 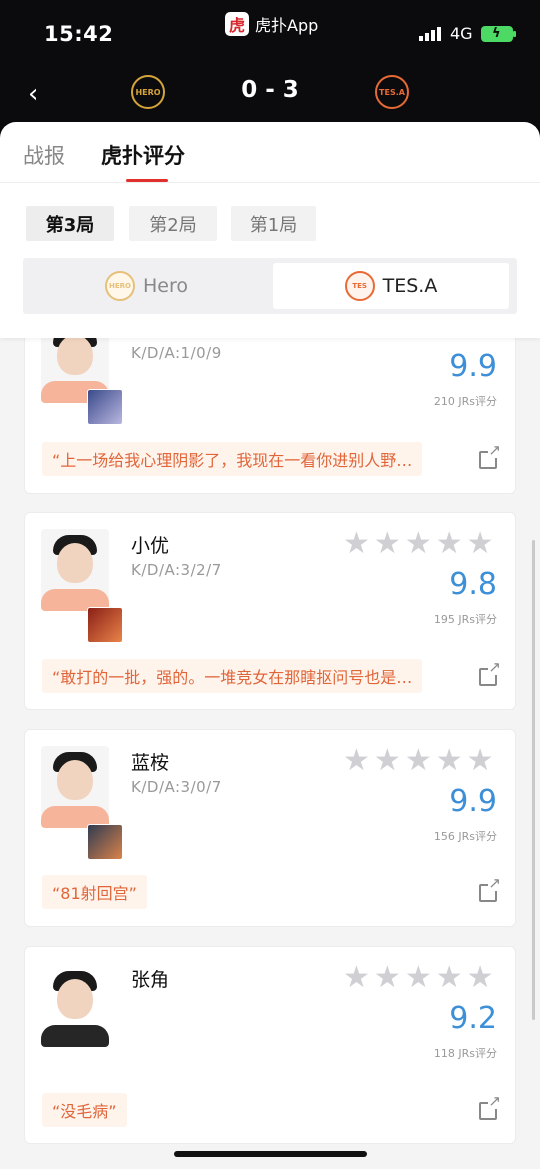 What do you see at coordinates (84, 1110) in the screenshot?
I see `top-comment: “没毛病”` at bounding box center [84, 1110].